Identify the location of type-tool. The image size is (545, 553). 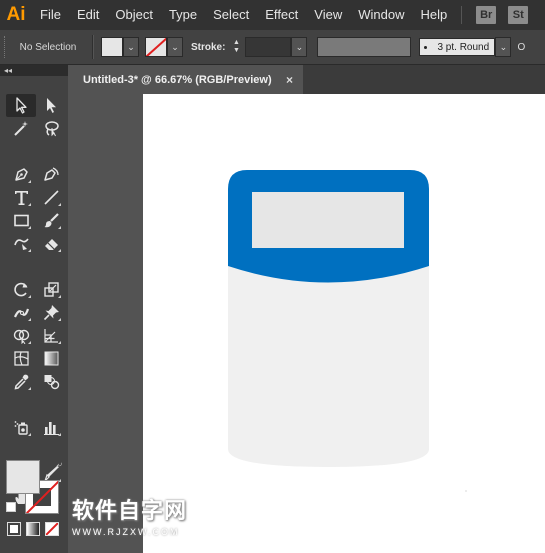
(21, 197).